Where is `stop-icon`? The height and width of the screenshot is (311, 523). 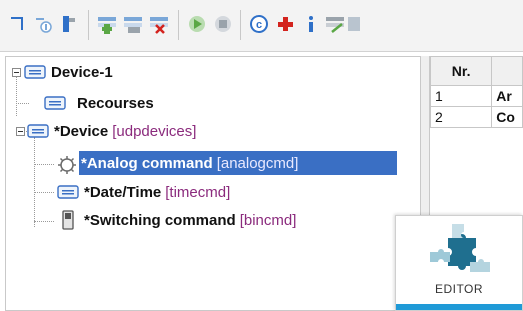 stop-icon is located at coordinates (223, 24).